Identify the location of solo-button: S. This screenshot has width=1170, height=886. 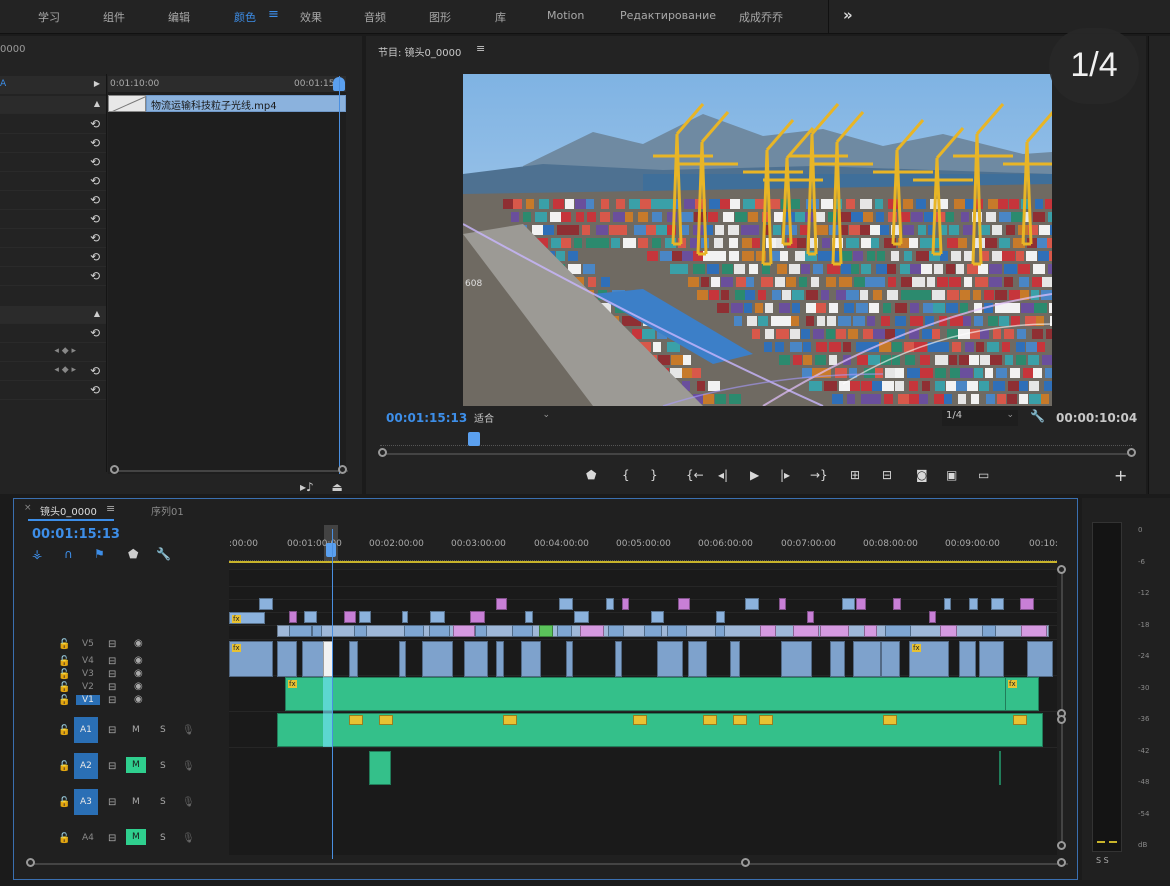
(163, 766).